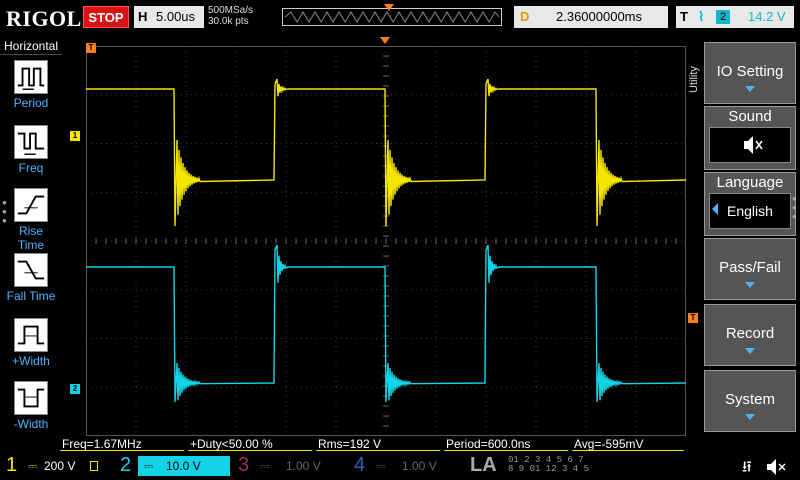 This screenshot has width=800, height=480. Describe the element at coordinates (750, 182) in the screenshot. I see `language-label: Language` at that location.